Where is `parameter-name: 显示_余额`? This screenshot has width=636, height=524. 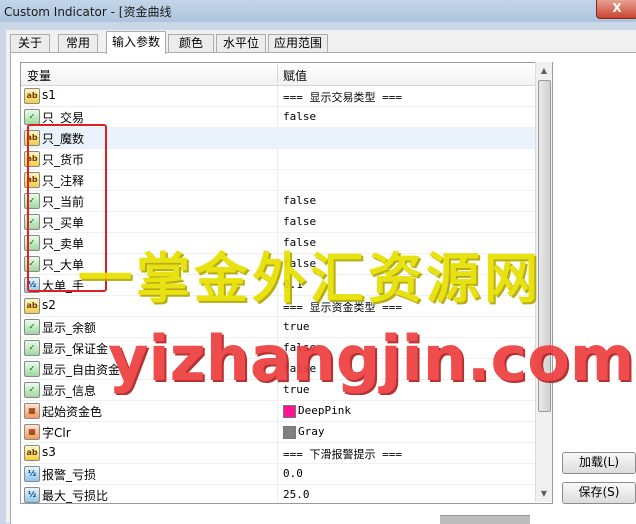
parameter-name: 显示_余额 is located at coordinates (69, 328).